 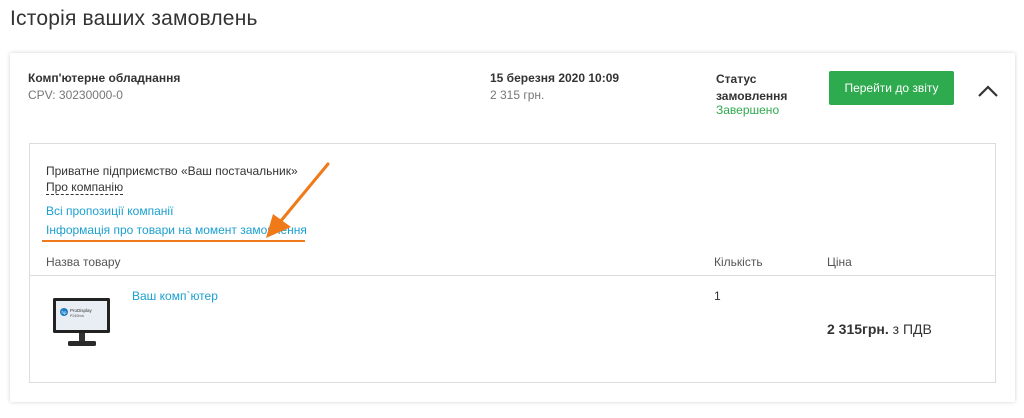 What do you see at coordinates (738, 262) in the screenshot?
I see `column-header-qty: Кількість` at bounding box center [738, 262].